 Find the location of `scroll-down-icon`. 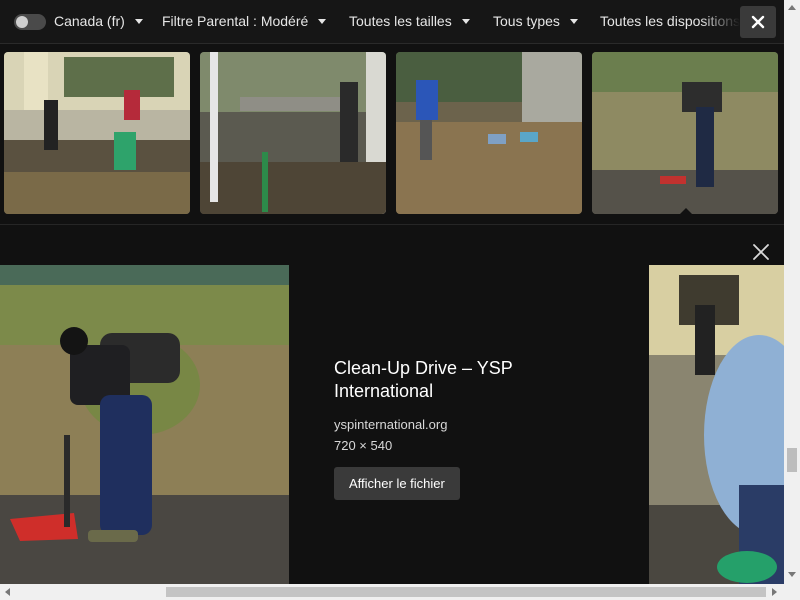

scroll-down-icon is located at coordinates (792, 574).